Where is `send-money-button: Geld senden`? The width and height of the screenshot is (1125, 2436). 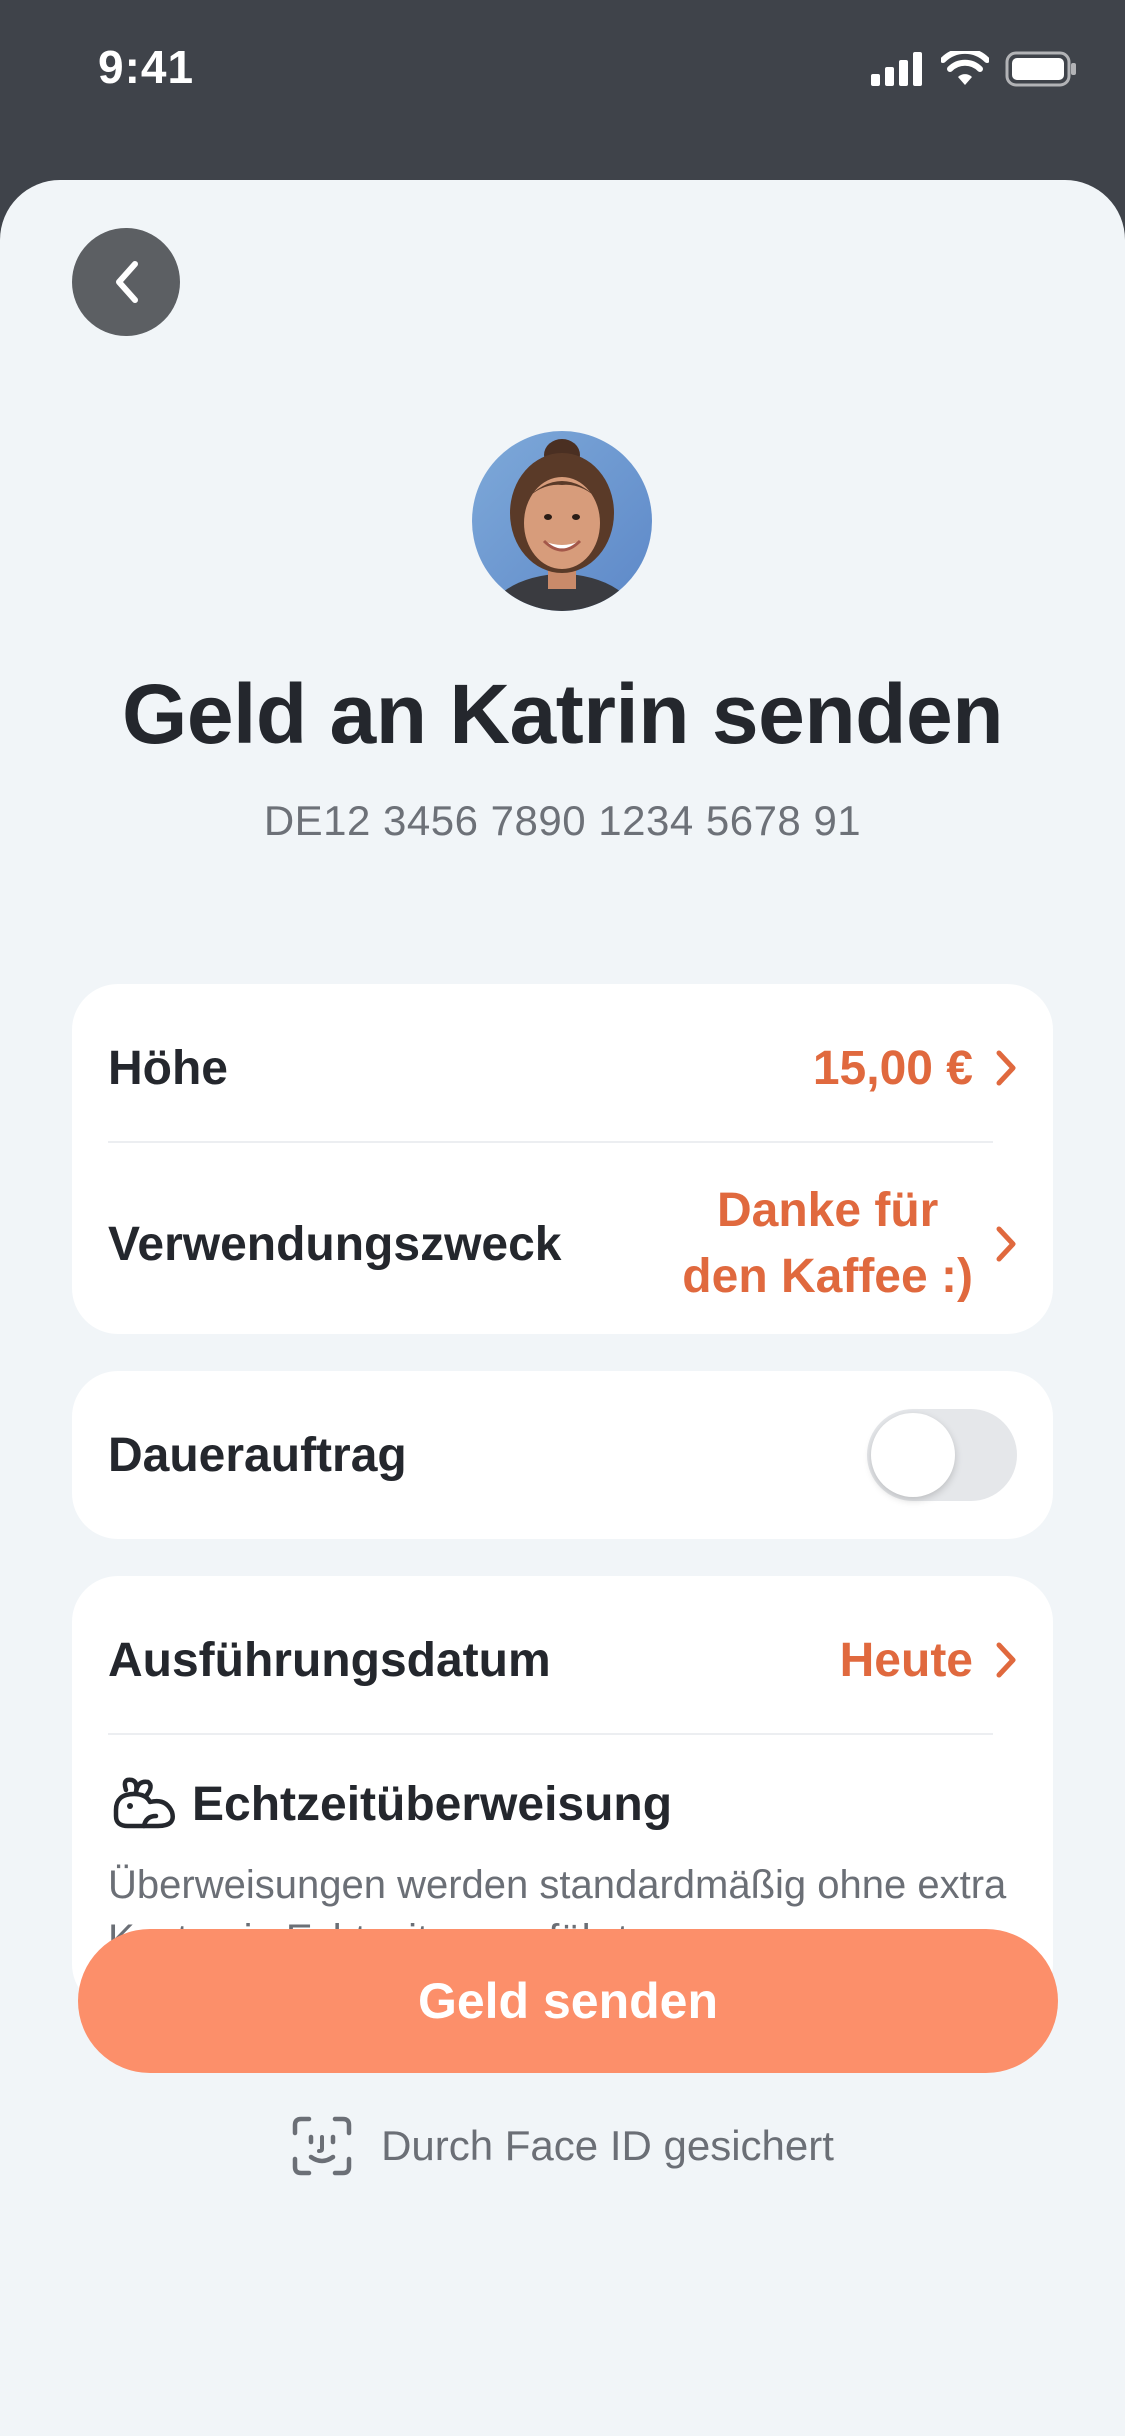 send-money-button: Geld senden is located at coordinates (568, 2001).